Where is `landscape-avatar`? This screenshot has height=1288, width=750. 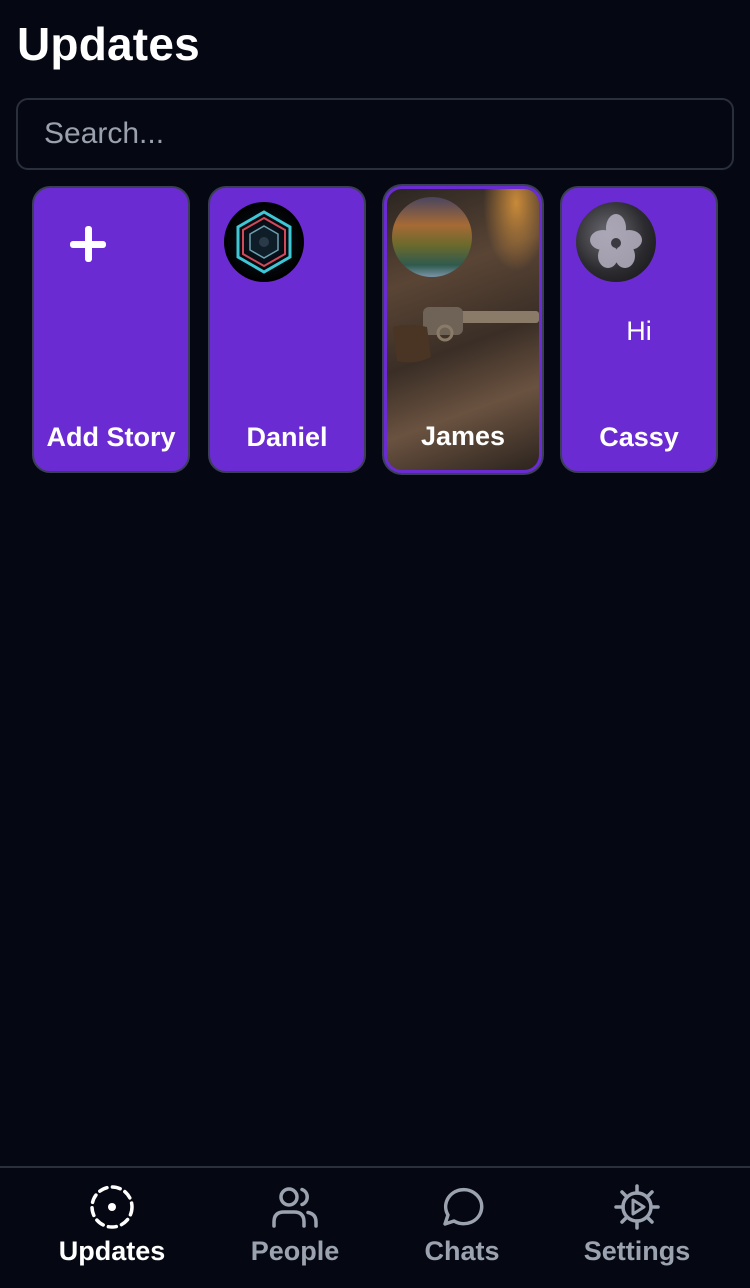
landscape-avatar is located at coordinates (432, 237).